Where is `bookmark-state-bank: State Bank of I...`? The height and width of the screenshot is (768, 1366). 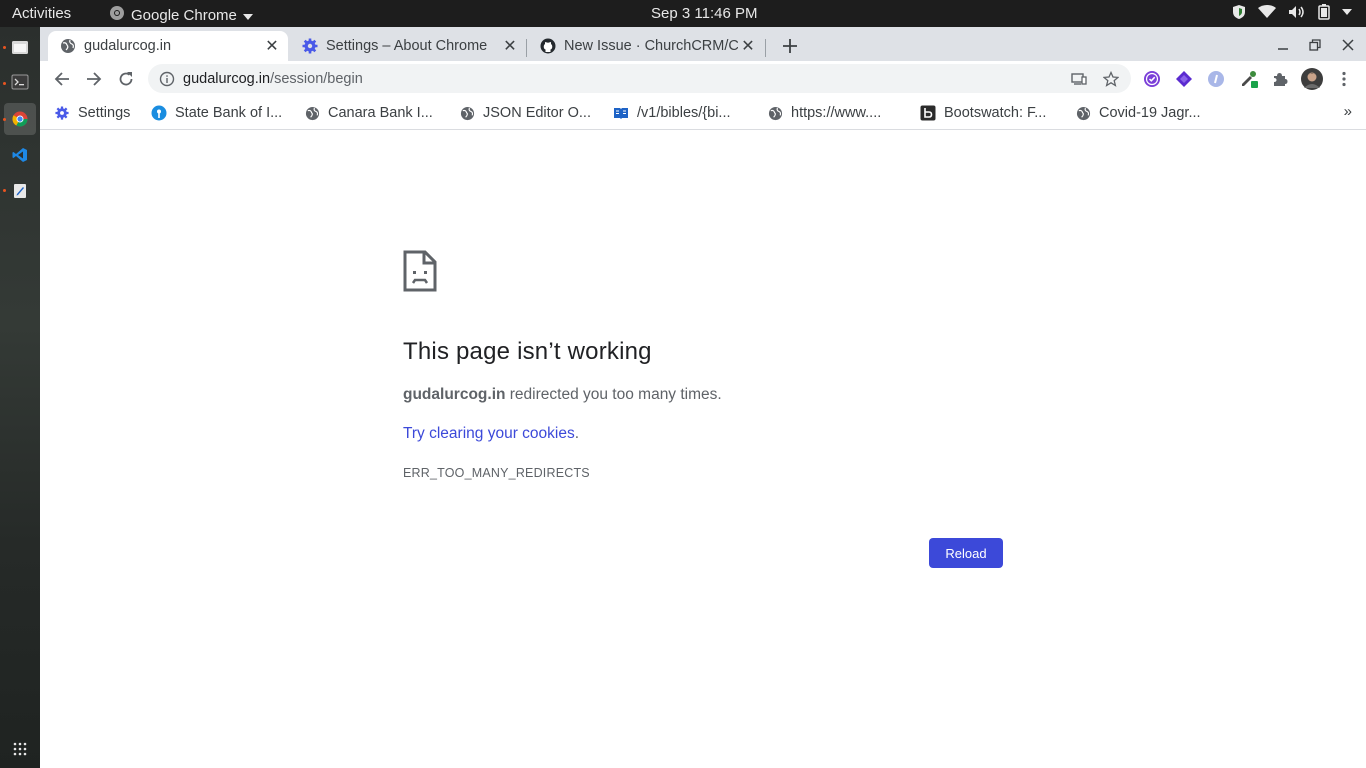 bookmark-state-bank: State Bank of I... is located at coordinates (216, 113).